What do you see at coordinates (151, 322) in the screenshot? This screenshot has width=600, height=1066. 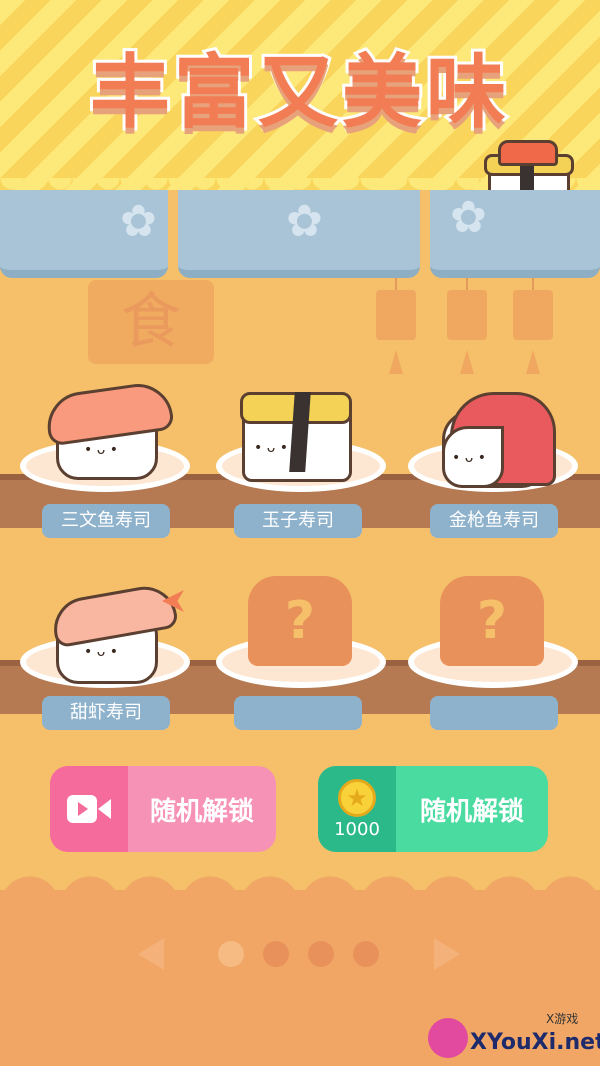 I see `shop-sign: 食` at bounding box center [151, 322].